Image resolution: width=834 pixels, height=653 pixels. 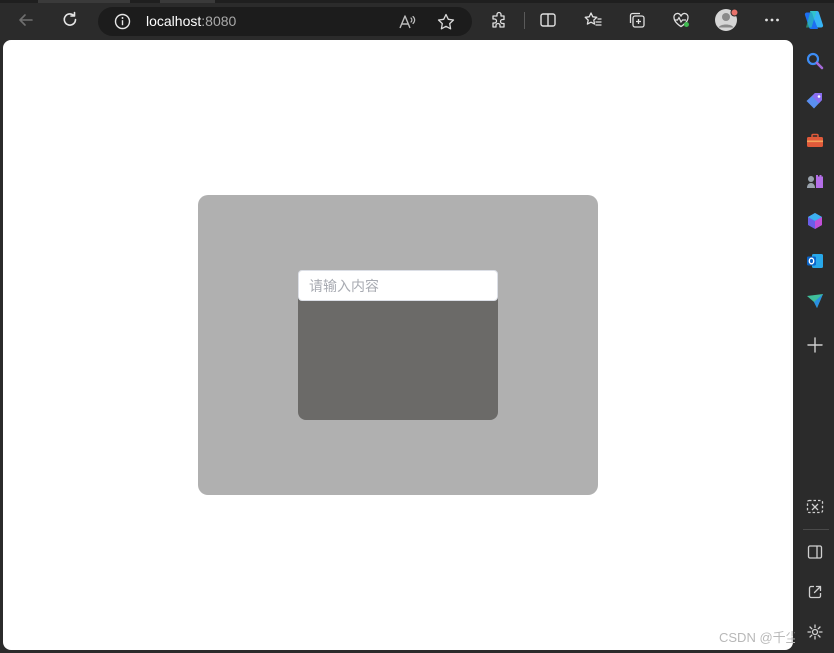 I want to click on tab-strip, so click(x=417, y=1).